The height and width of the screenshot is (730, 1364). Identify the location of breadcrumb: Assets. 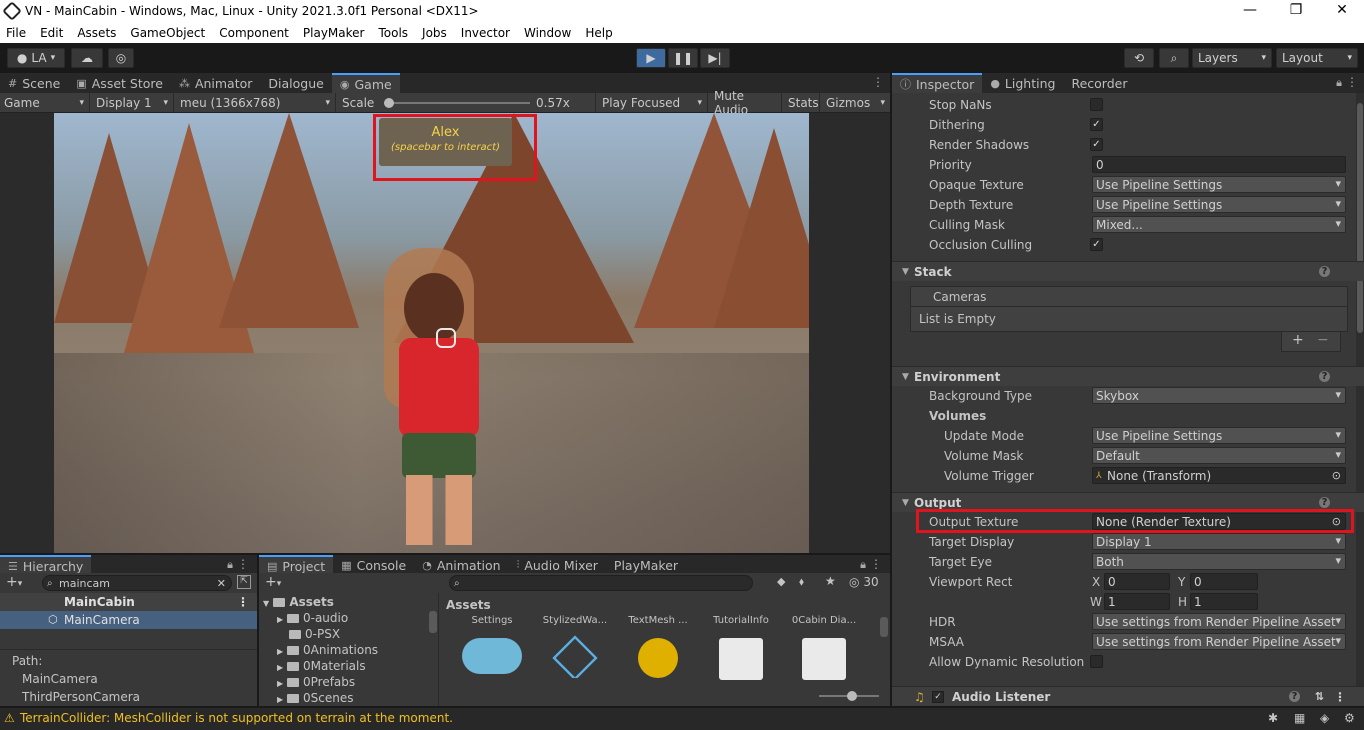
(468, 605).